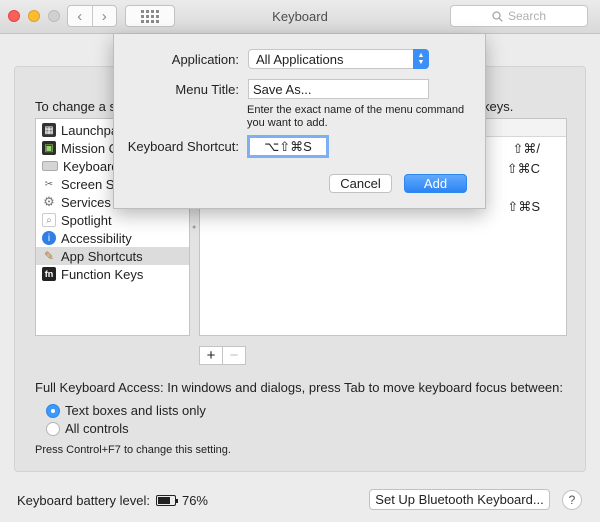 The width and height of the screenshot is (600, 522). What do you see at coordinates (183, 146) in the screenshot?
I see `keyboard-shortcut-label: Keyboard Shortcut:` at bounding box center [183, 146].